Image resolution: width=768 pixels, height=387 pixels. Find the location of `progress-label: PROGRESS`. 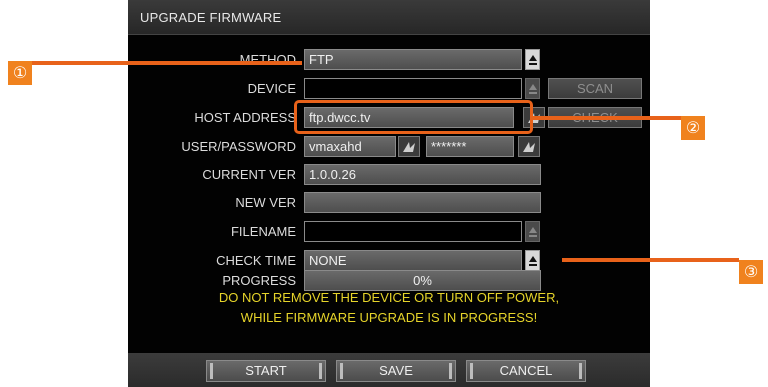

progress-label: PROGRESS is located at coordinates (259, 280).